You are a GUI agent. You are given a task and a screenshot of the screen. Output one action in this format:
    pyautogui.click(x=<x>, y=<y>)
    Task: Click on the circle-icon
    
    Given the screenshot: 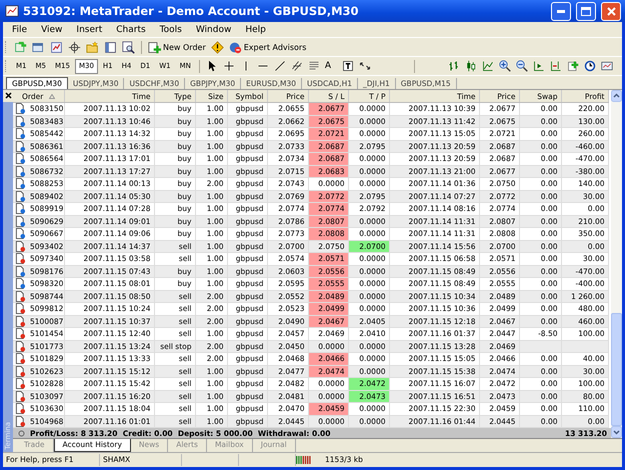 What is the action you would take?
    pyautogui.click(x=21, y=433)
    